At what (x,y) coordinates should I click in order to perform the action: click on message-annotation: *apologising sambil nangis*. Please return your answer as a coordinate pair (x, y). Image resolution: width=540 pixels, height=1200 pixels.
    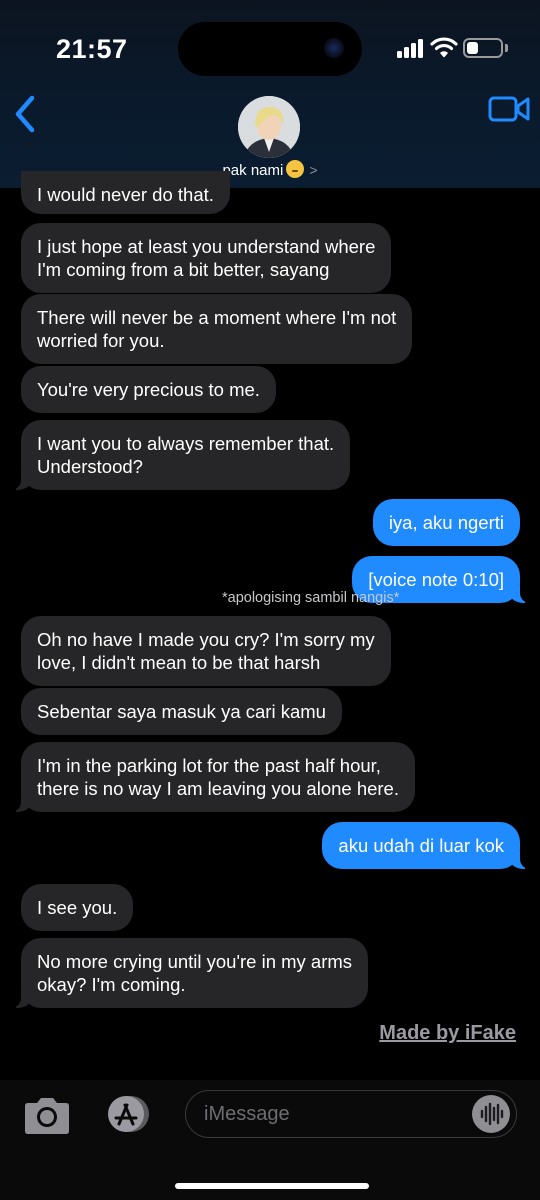
    Looking at the image, I should click on (311, 598).